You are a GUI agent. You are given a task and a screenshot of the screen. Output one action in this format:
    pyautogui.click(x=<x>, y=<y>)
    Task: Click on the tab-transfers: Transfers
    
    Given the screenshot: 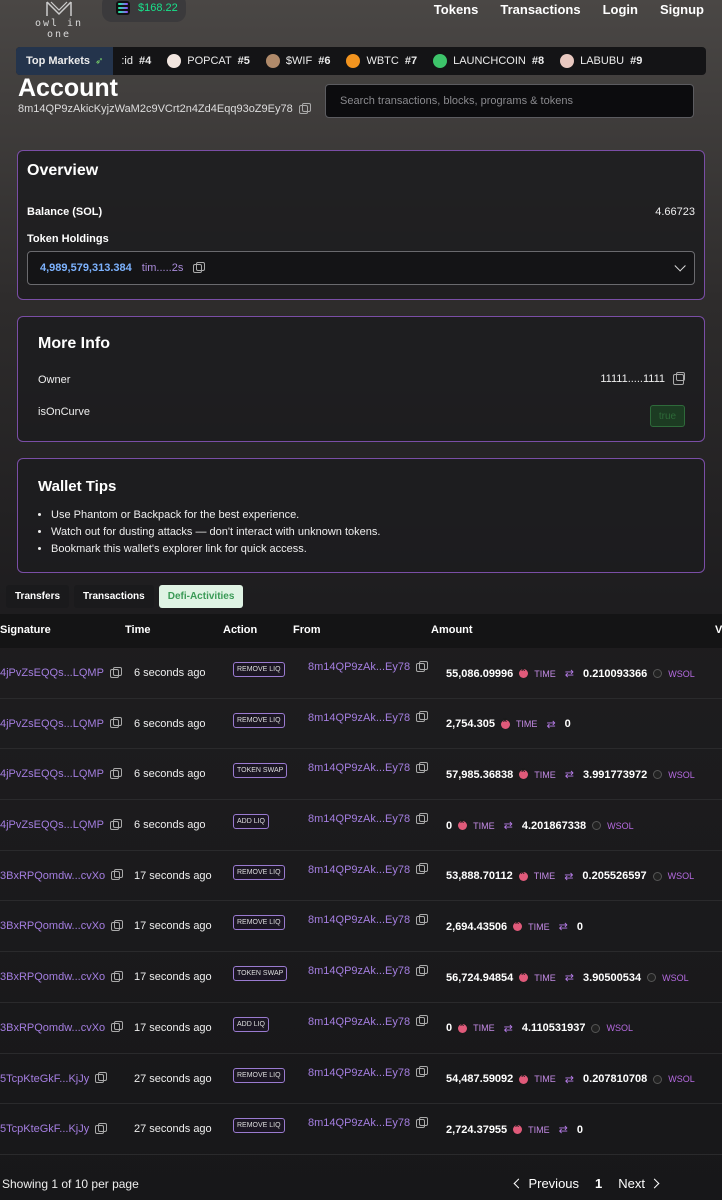 What is the action you would take?
    pyautogui.click(x=38, y=596)
    